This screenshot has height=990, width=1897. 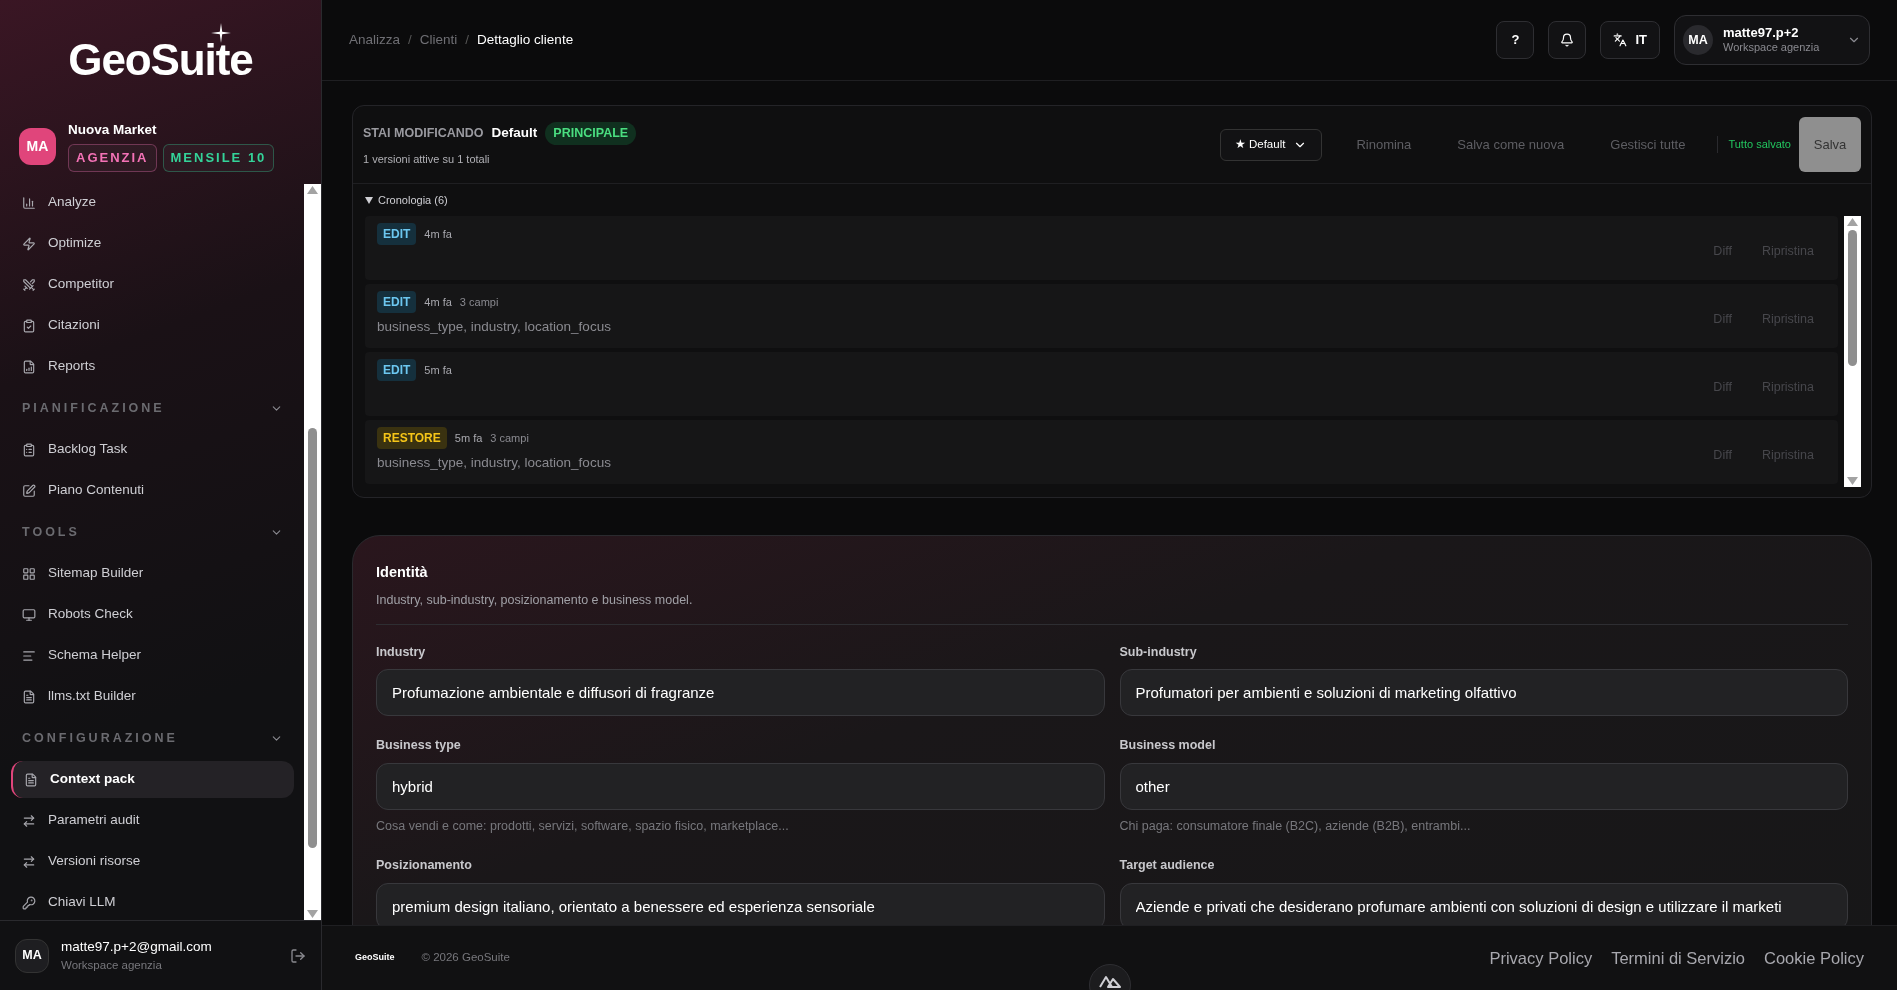 I want to click on logo: GeoSuite, so click(x=160, y=59).